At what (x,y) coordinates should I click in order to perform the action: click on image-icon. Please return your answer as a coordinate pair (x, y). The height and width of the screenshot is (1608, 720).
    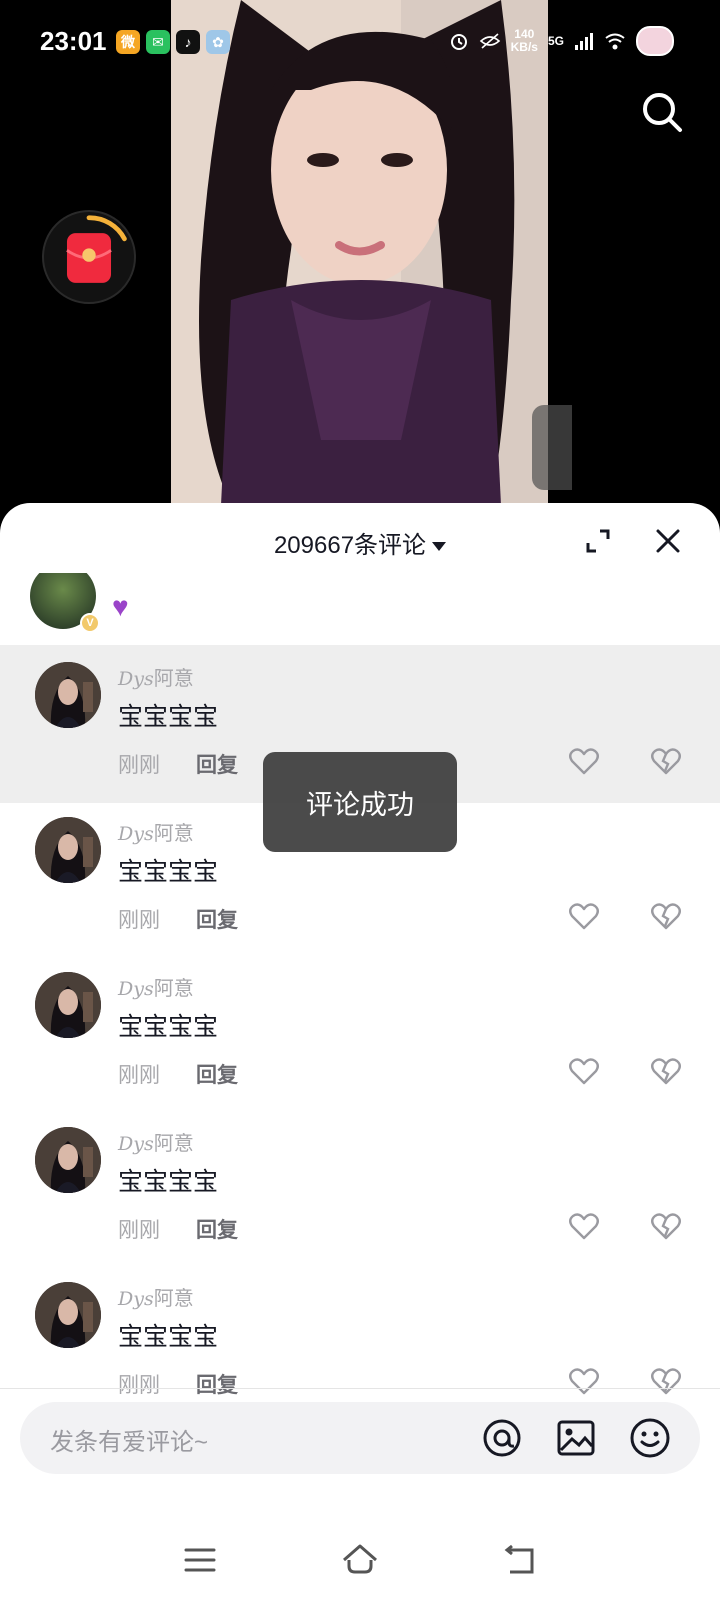
    Looking at the image, I should click on (576, 1438).